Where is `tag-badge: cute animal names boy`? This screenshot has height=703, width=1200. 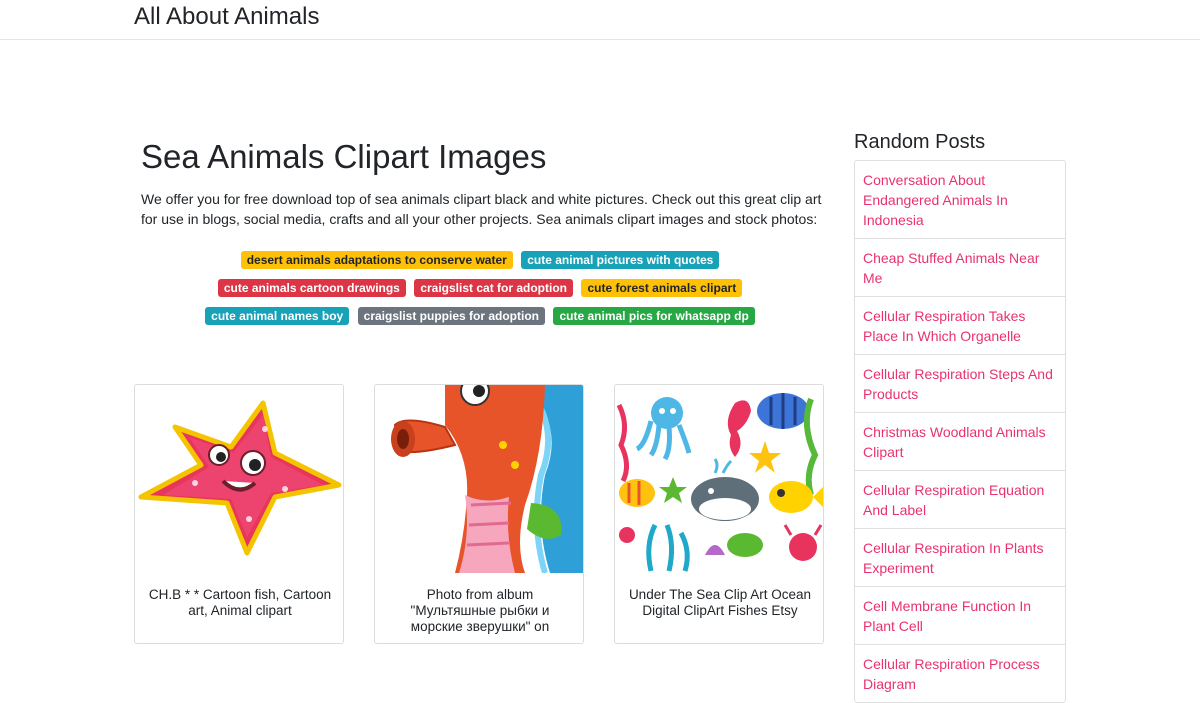 tag-badge: cute animal names boy is located at coordinates (277, 316).